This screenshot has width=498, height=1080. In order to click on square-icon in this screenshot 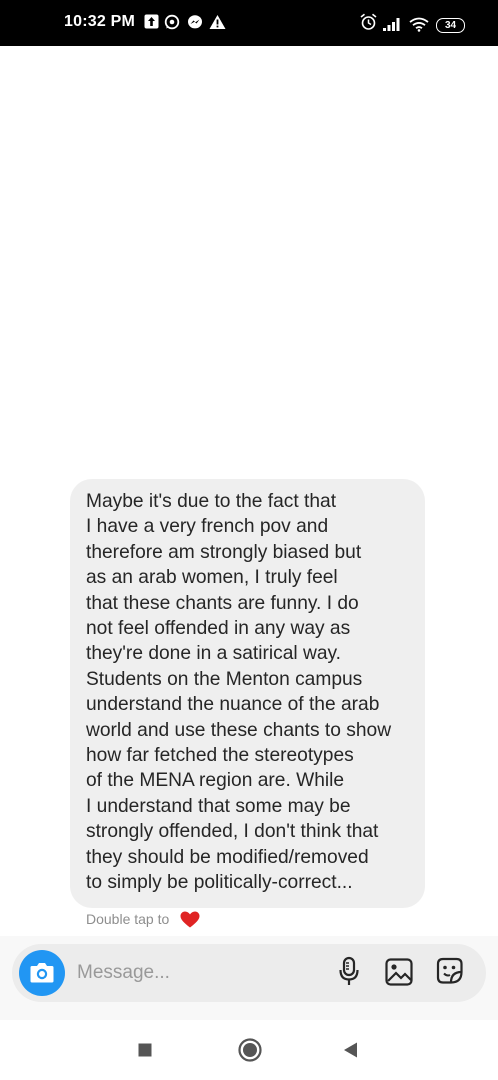, I will do `click(145, 1050)`.